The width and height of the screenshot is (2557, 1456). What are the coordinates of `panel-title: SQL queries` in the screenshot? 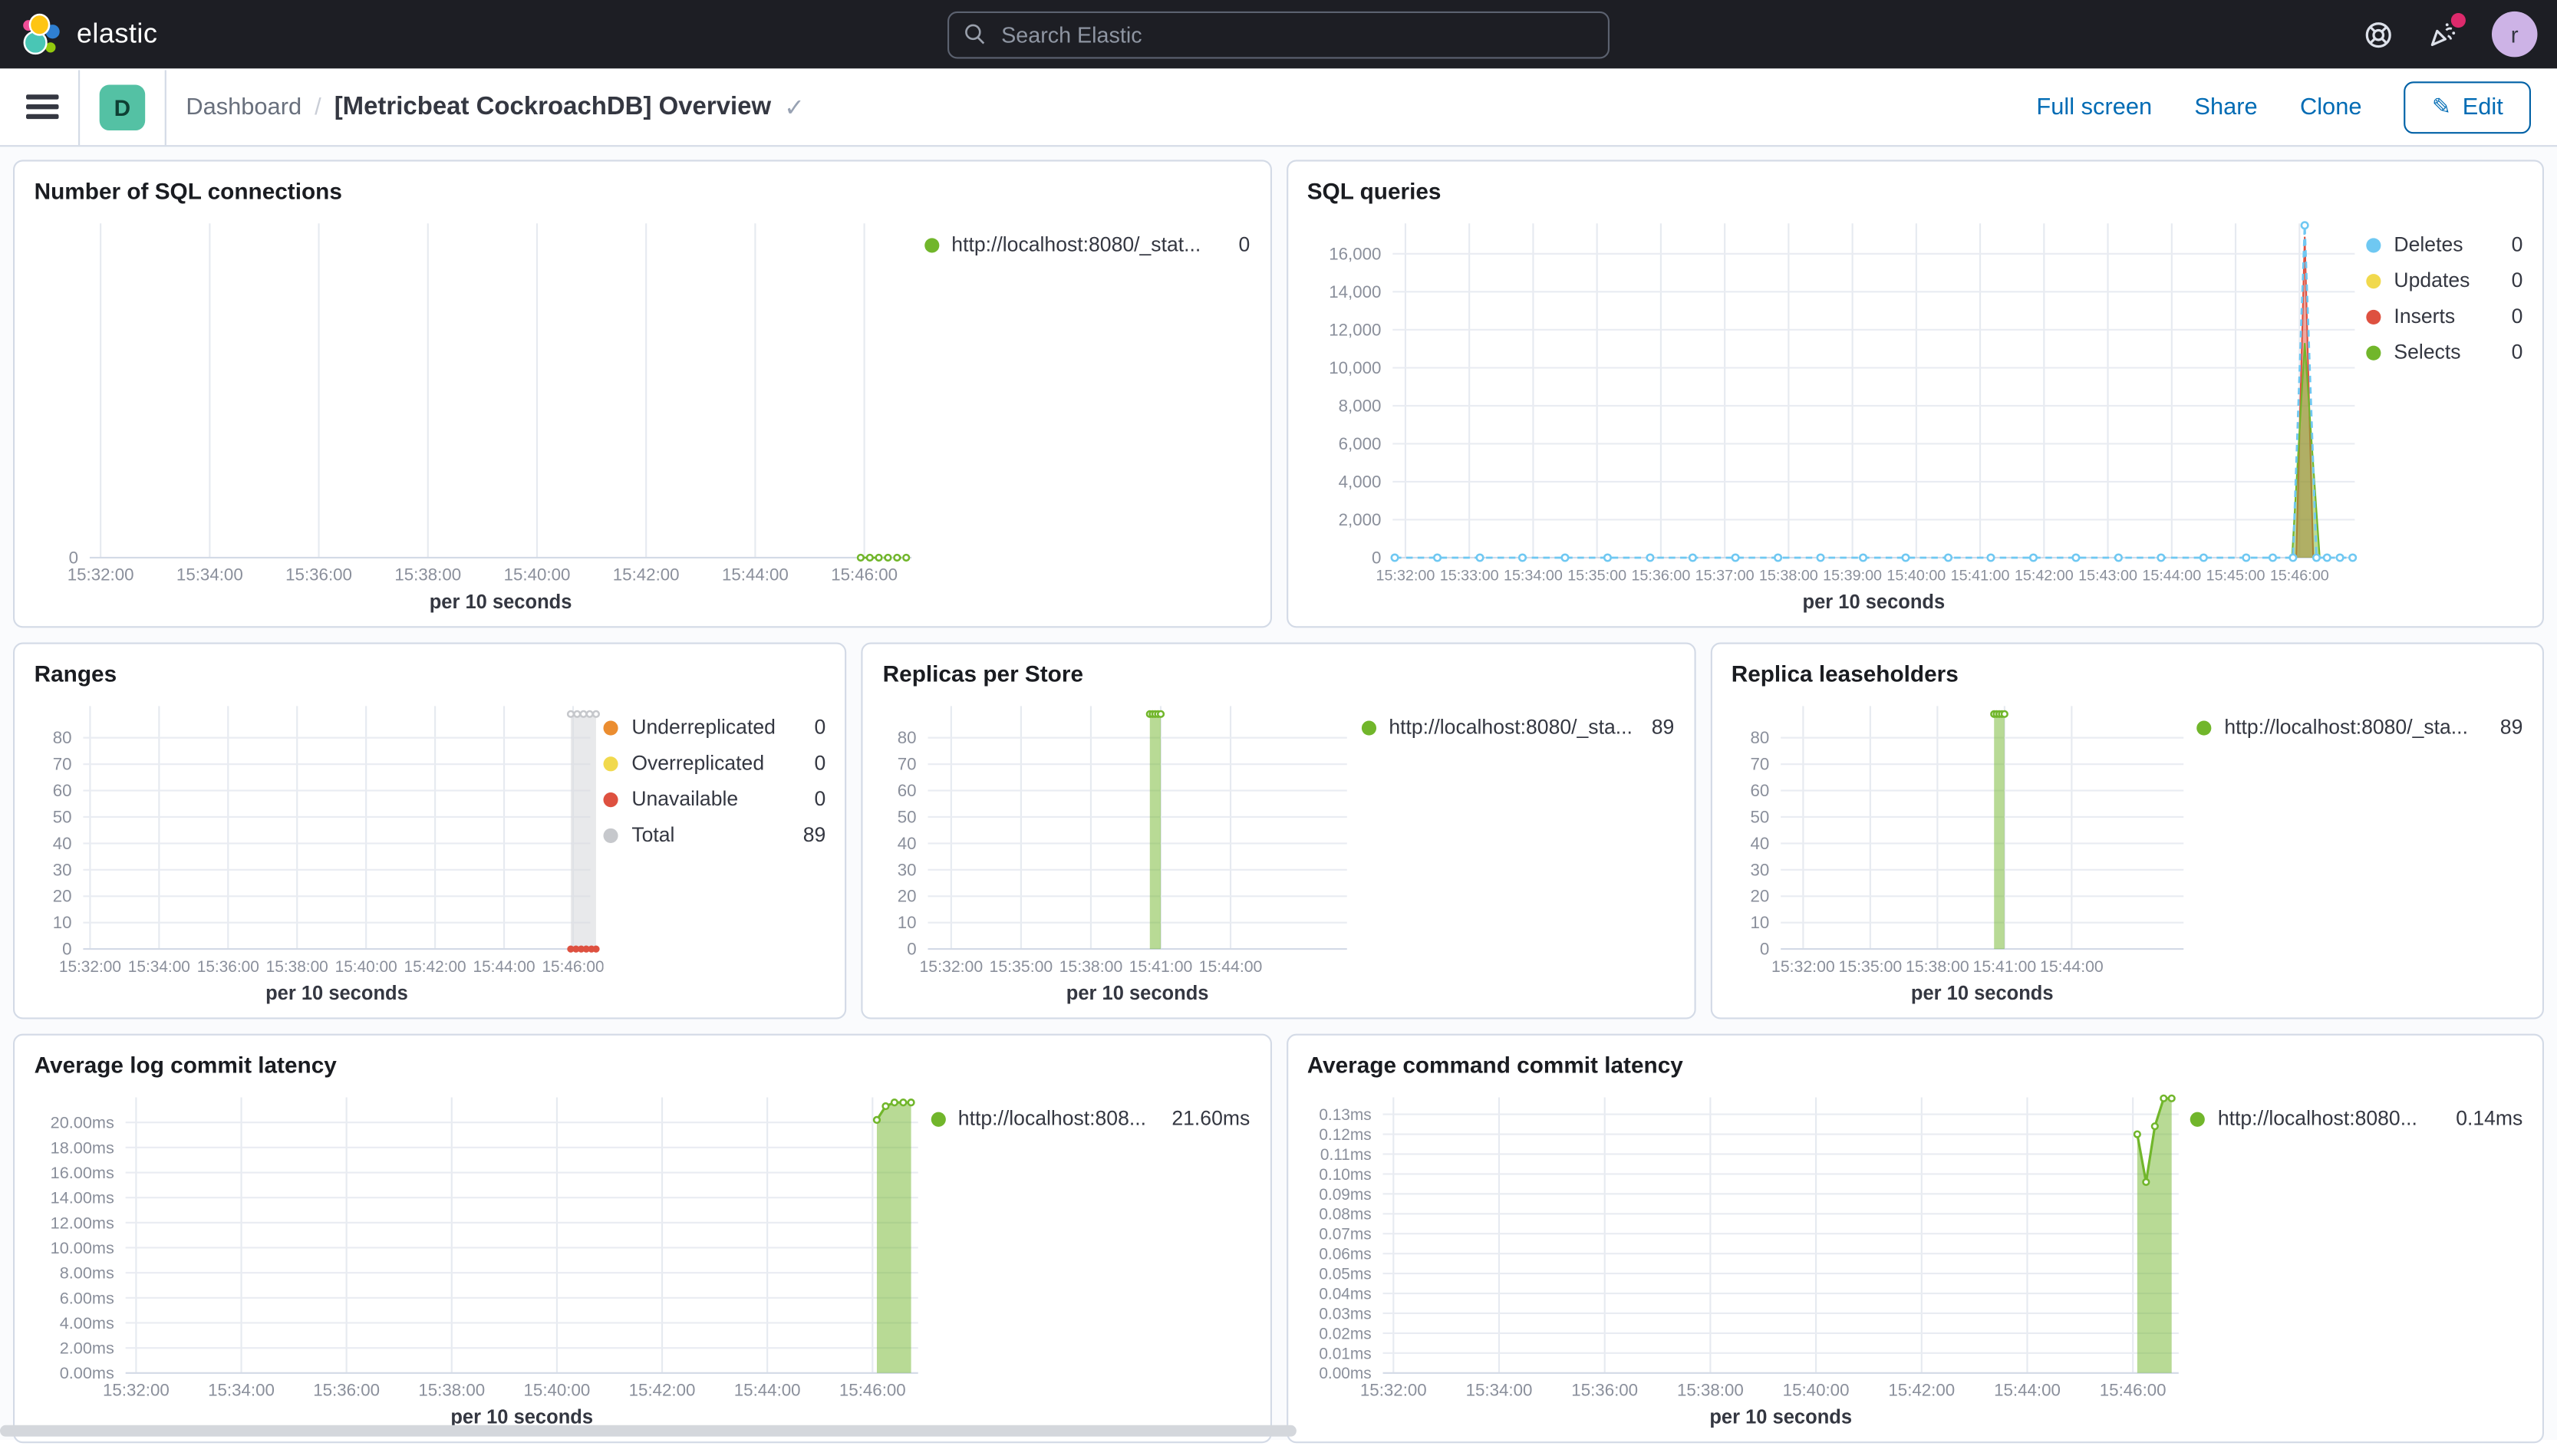 It's located at (1374, 190).